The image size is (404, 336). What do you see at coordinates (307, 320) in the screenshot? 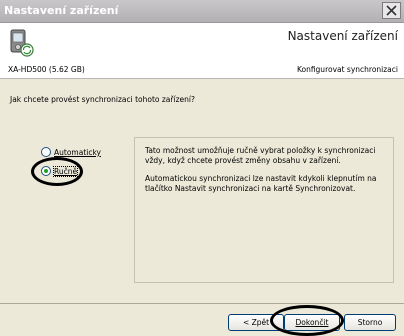
I see `highlight-oval-finish` at bounding box center [307, 320].